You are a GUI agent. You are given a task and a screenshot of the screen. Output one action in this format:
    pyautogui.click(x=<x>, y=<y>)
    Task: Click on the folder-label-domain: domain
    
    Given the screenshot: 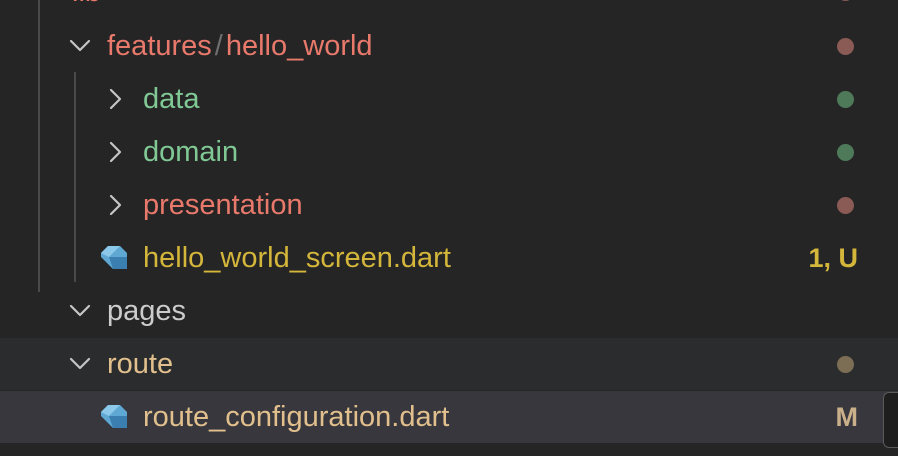 What is the action you would take?
    pyautogui.click(x=191, y=152)
    